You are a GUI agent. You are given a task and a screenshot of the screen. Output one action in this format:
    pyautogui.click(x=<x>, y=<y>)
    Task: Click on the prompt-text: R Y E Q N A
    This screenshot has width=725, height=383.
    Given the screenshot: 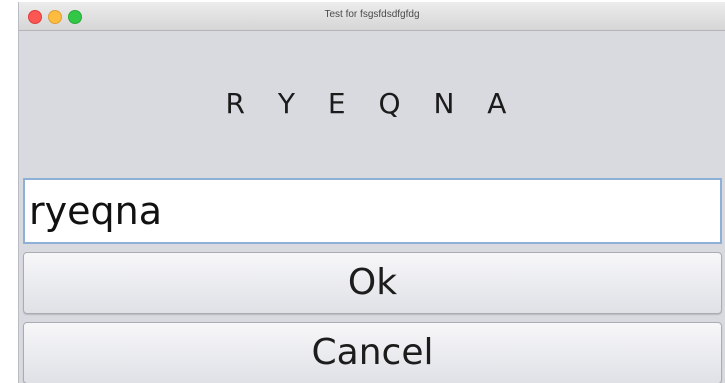 What is the action you would take?
    pyautogui.click(x=372, y=103)
    